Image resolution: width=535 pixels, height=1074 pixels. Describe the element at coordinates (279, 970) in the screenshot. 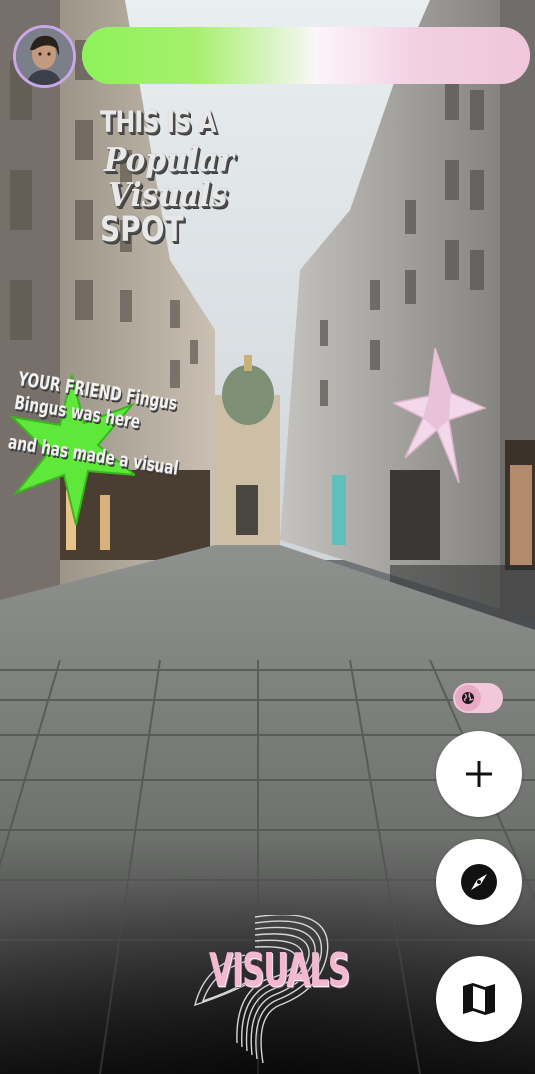

I see `visuals-logo-text: VISUALS` at that location.